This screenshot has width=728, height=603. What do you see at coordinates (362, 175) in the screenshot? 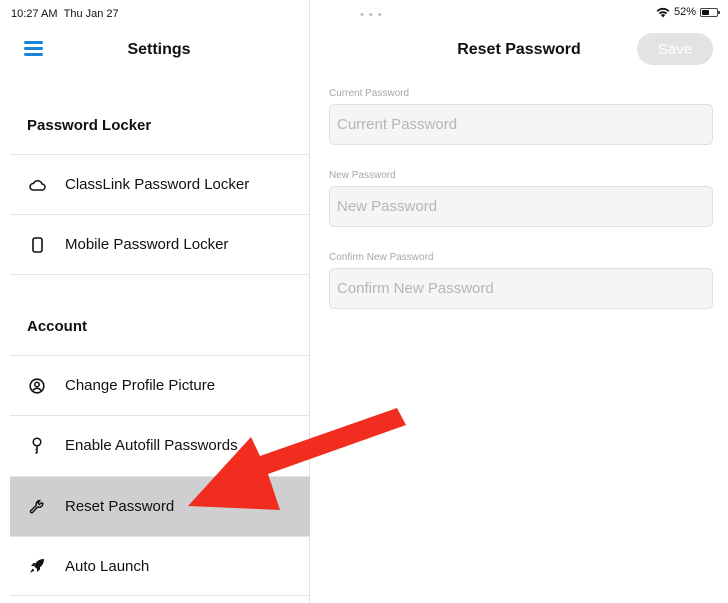
I see `new-password-label: New Password` at bounding box center [362, 175].